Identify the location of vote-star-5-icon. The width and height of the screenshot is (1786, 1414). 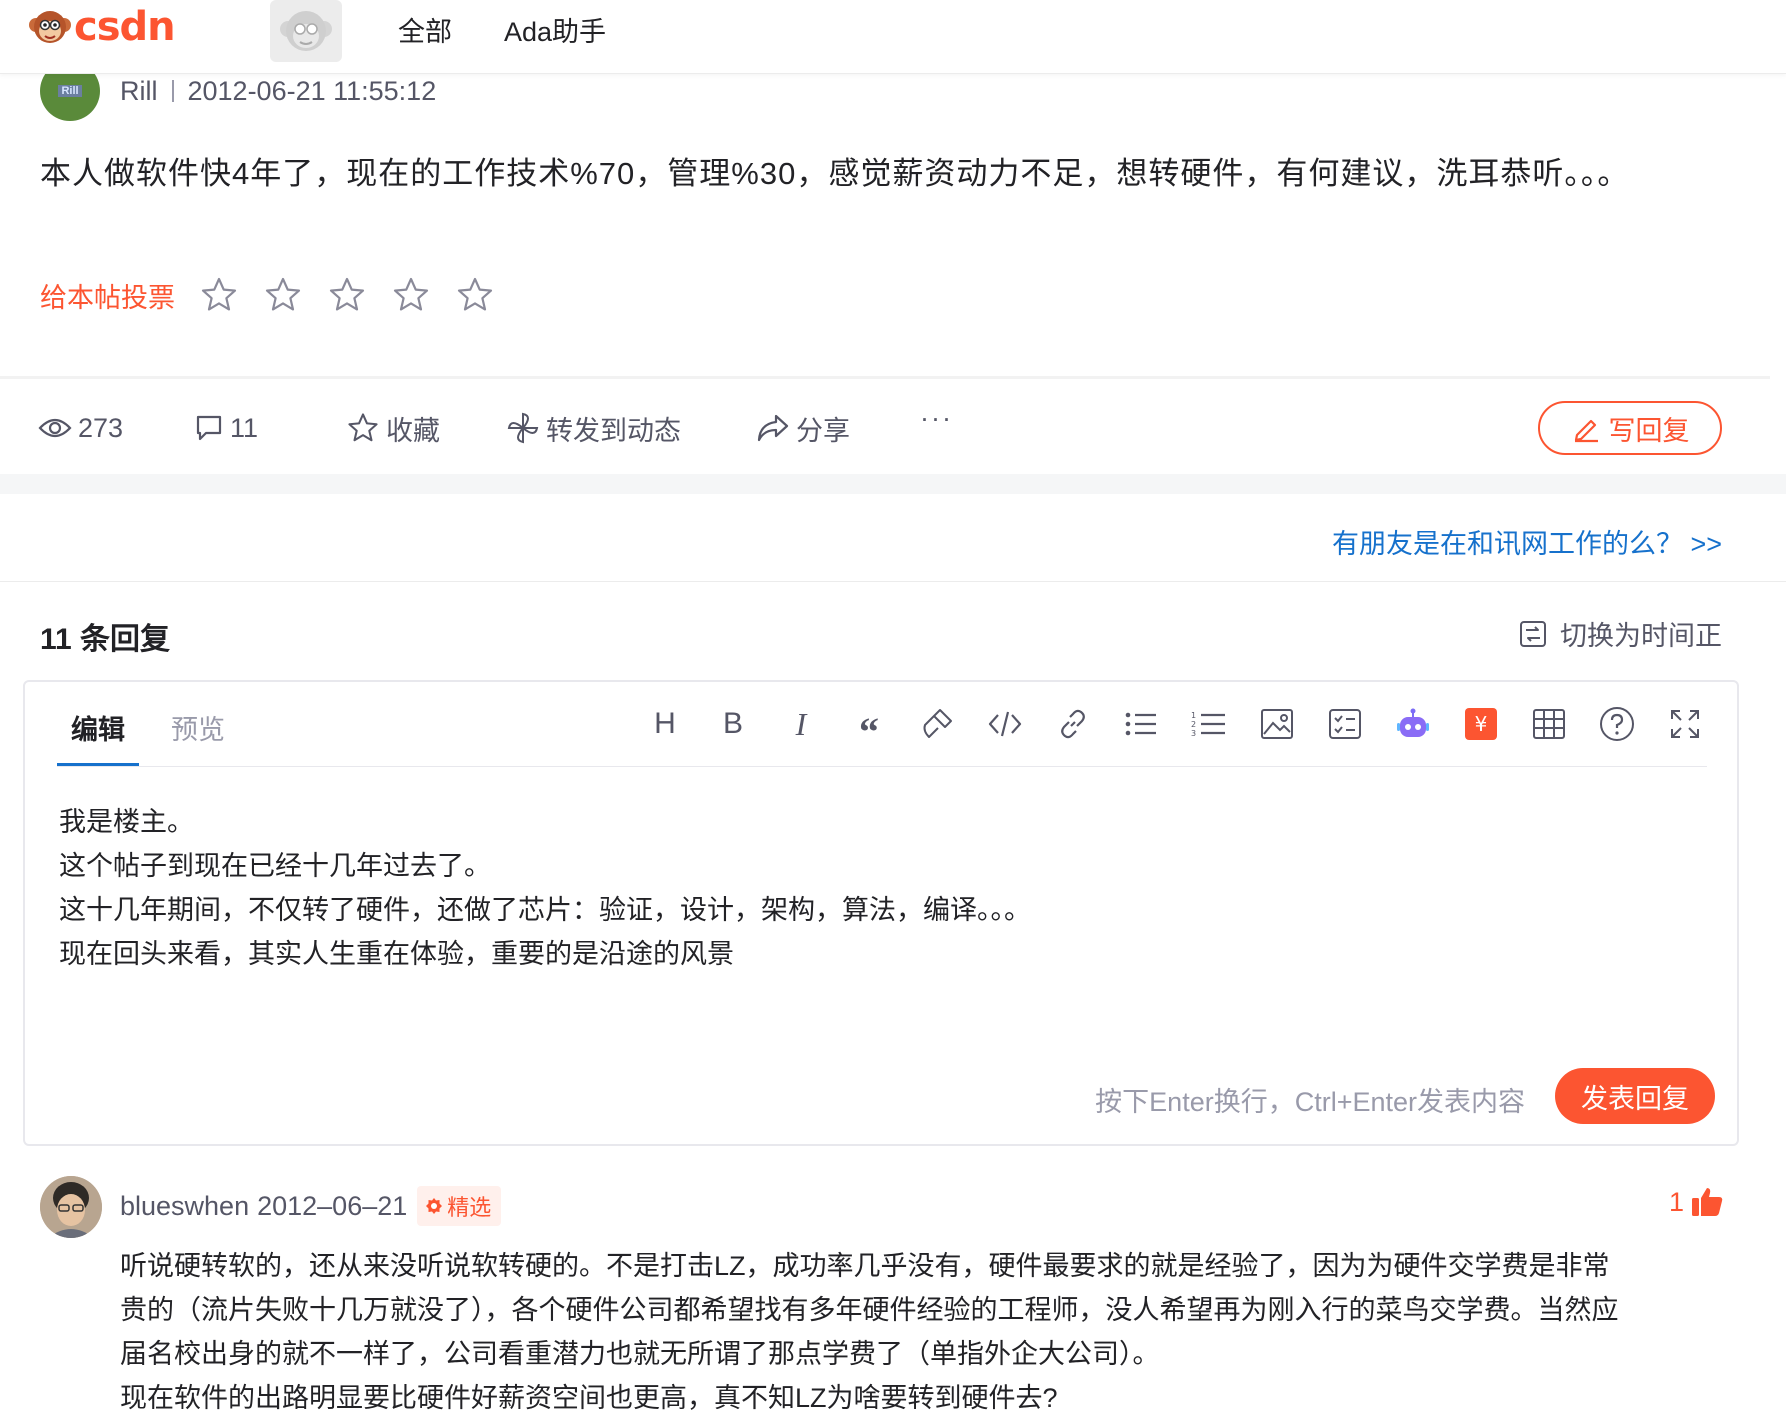
(475, 295).